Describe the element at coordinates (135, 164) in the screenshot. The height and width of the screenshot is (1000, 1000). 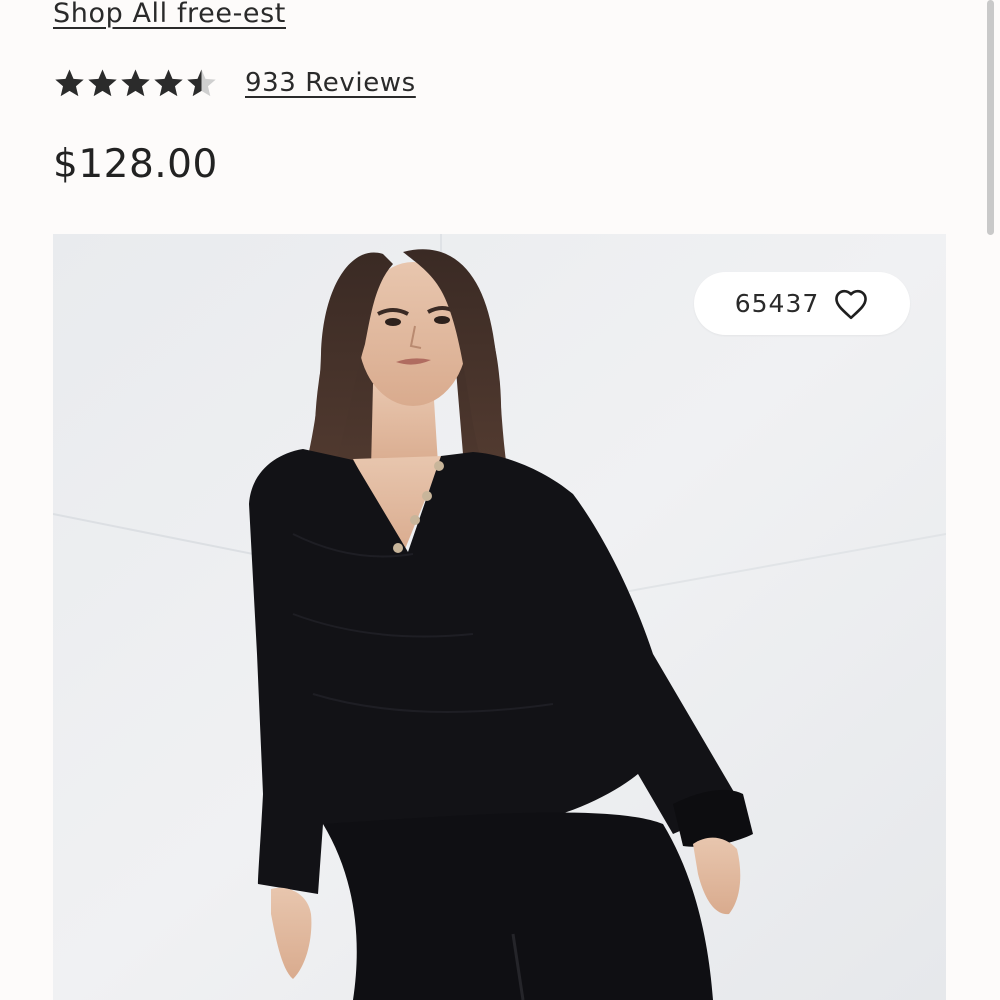
I see `product-price: $128.00` at that location.